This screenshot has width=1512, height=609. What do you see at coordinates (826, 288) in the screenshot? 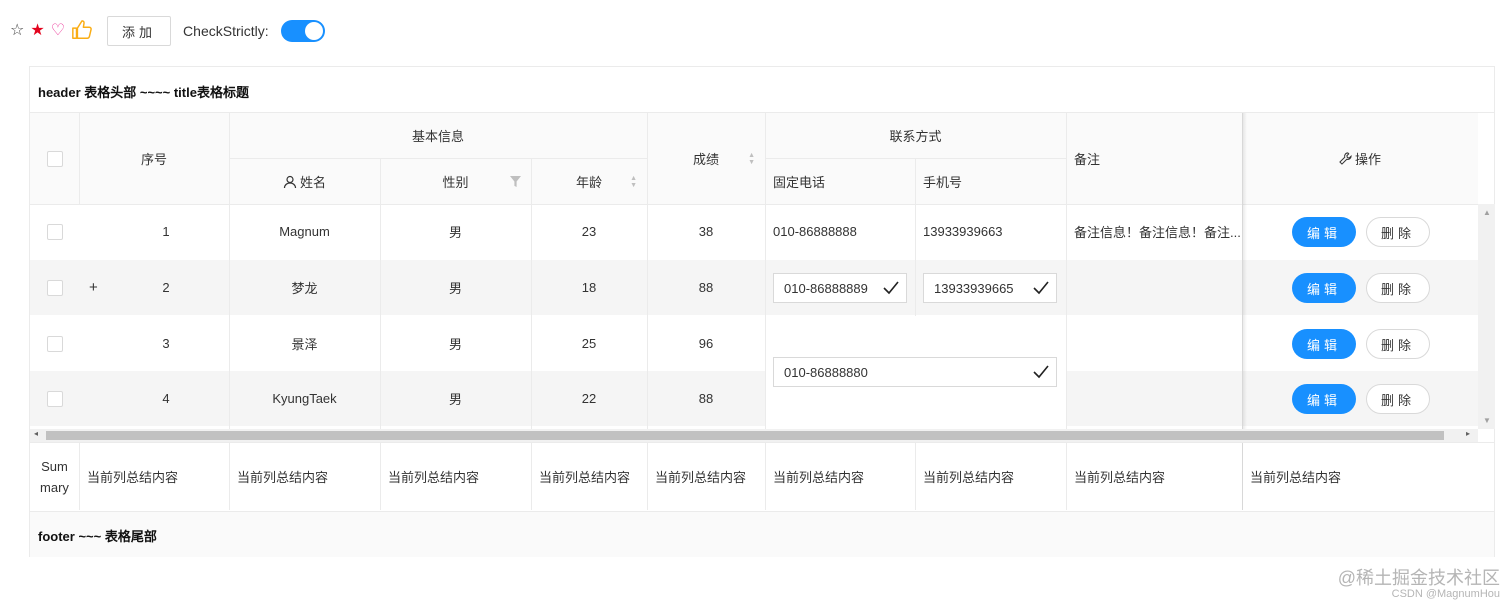
I see `phone-edit-value: 010-86888889` at bounding box center [826, 288].